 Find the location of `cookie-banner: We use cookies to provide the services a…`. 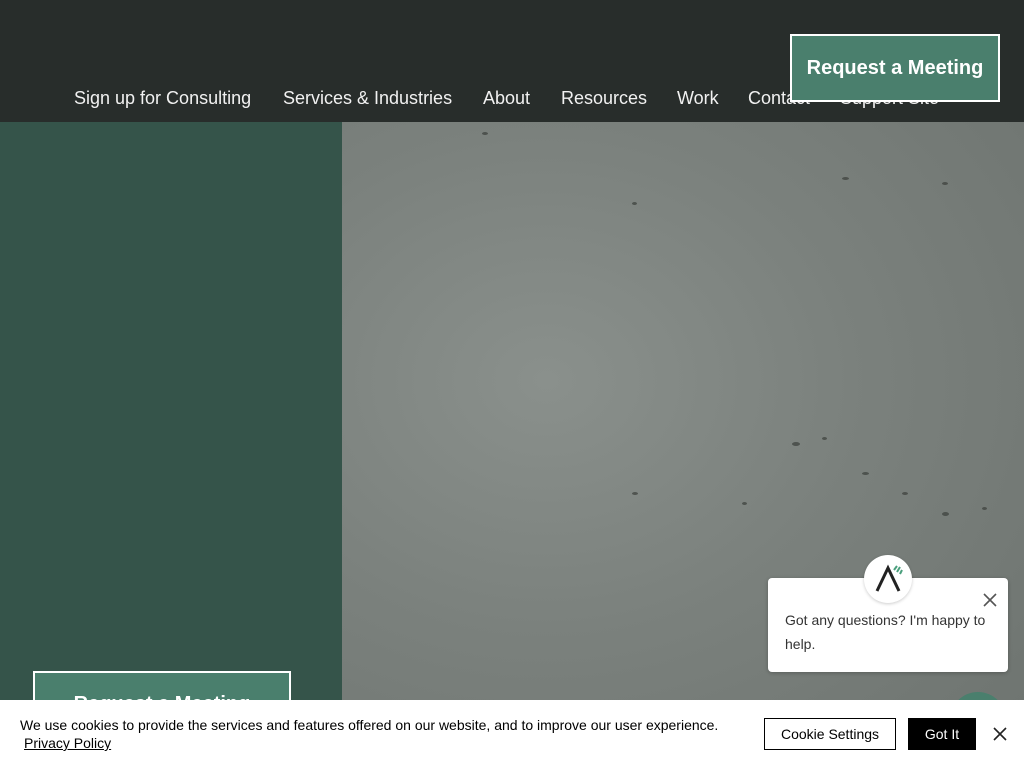

cookie-banner: We use cookies to provide the services a… is located at coordinates (512, 734).